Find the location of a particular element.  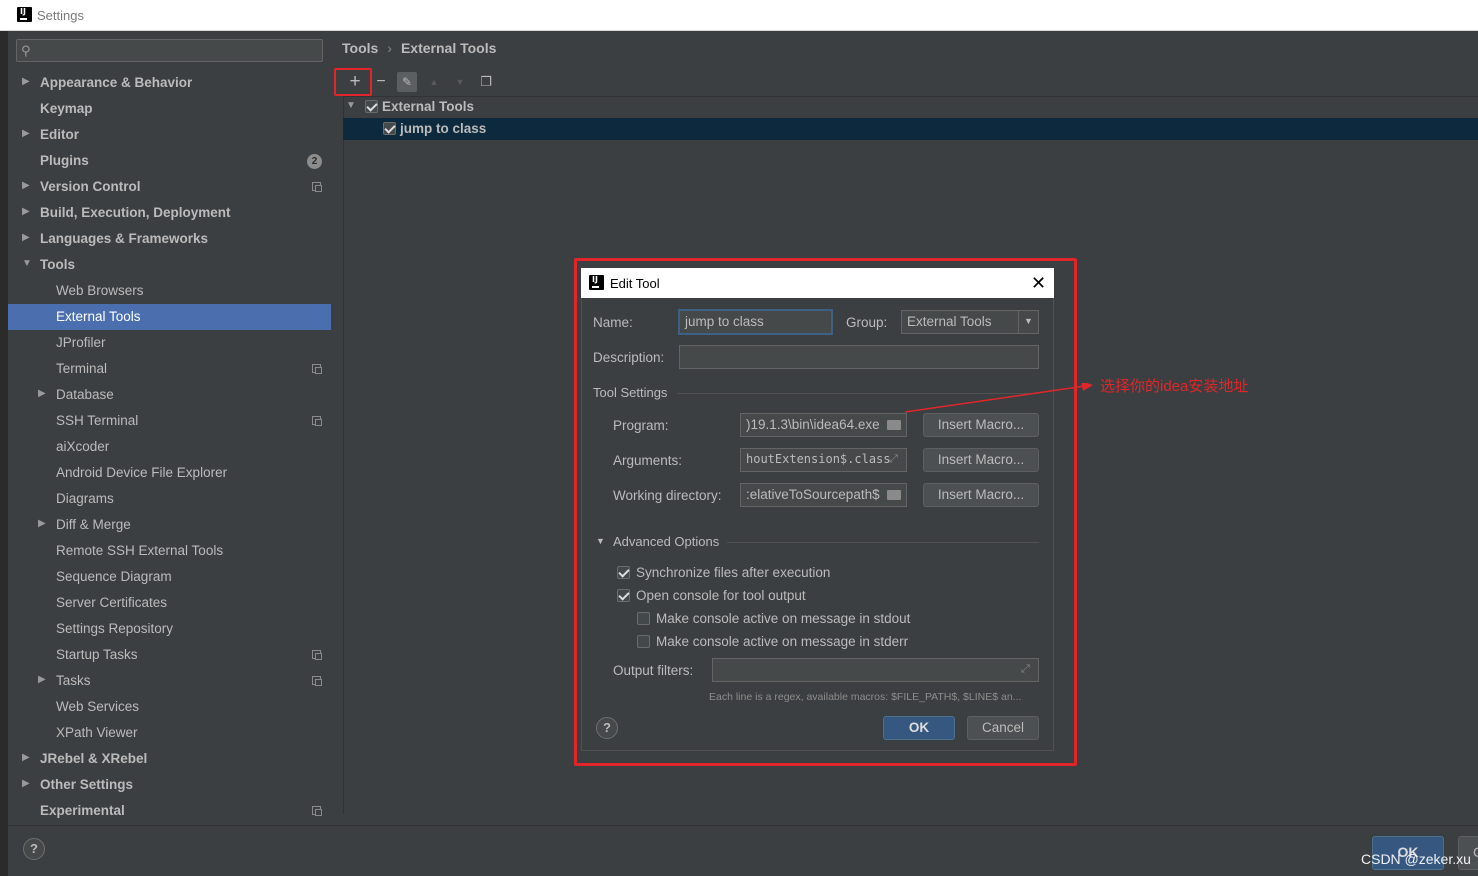

sidebar-item-xpath-viewer: XPath Viewer is located at coordinates (169, 733).